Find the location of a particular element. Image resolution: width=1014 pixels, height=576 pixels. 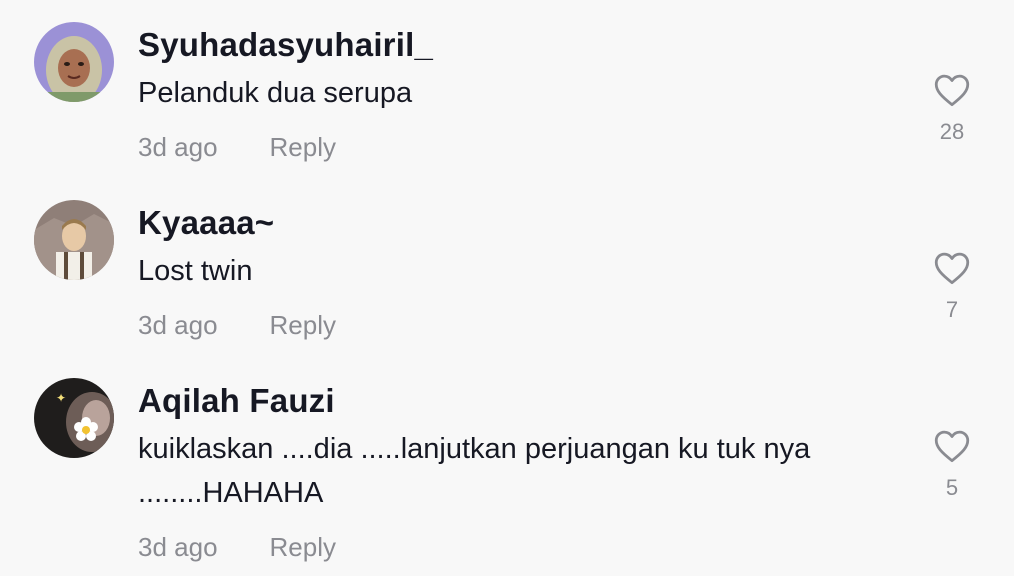

like-group: 7 is located at coordinates (952, 287).